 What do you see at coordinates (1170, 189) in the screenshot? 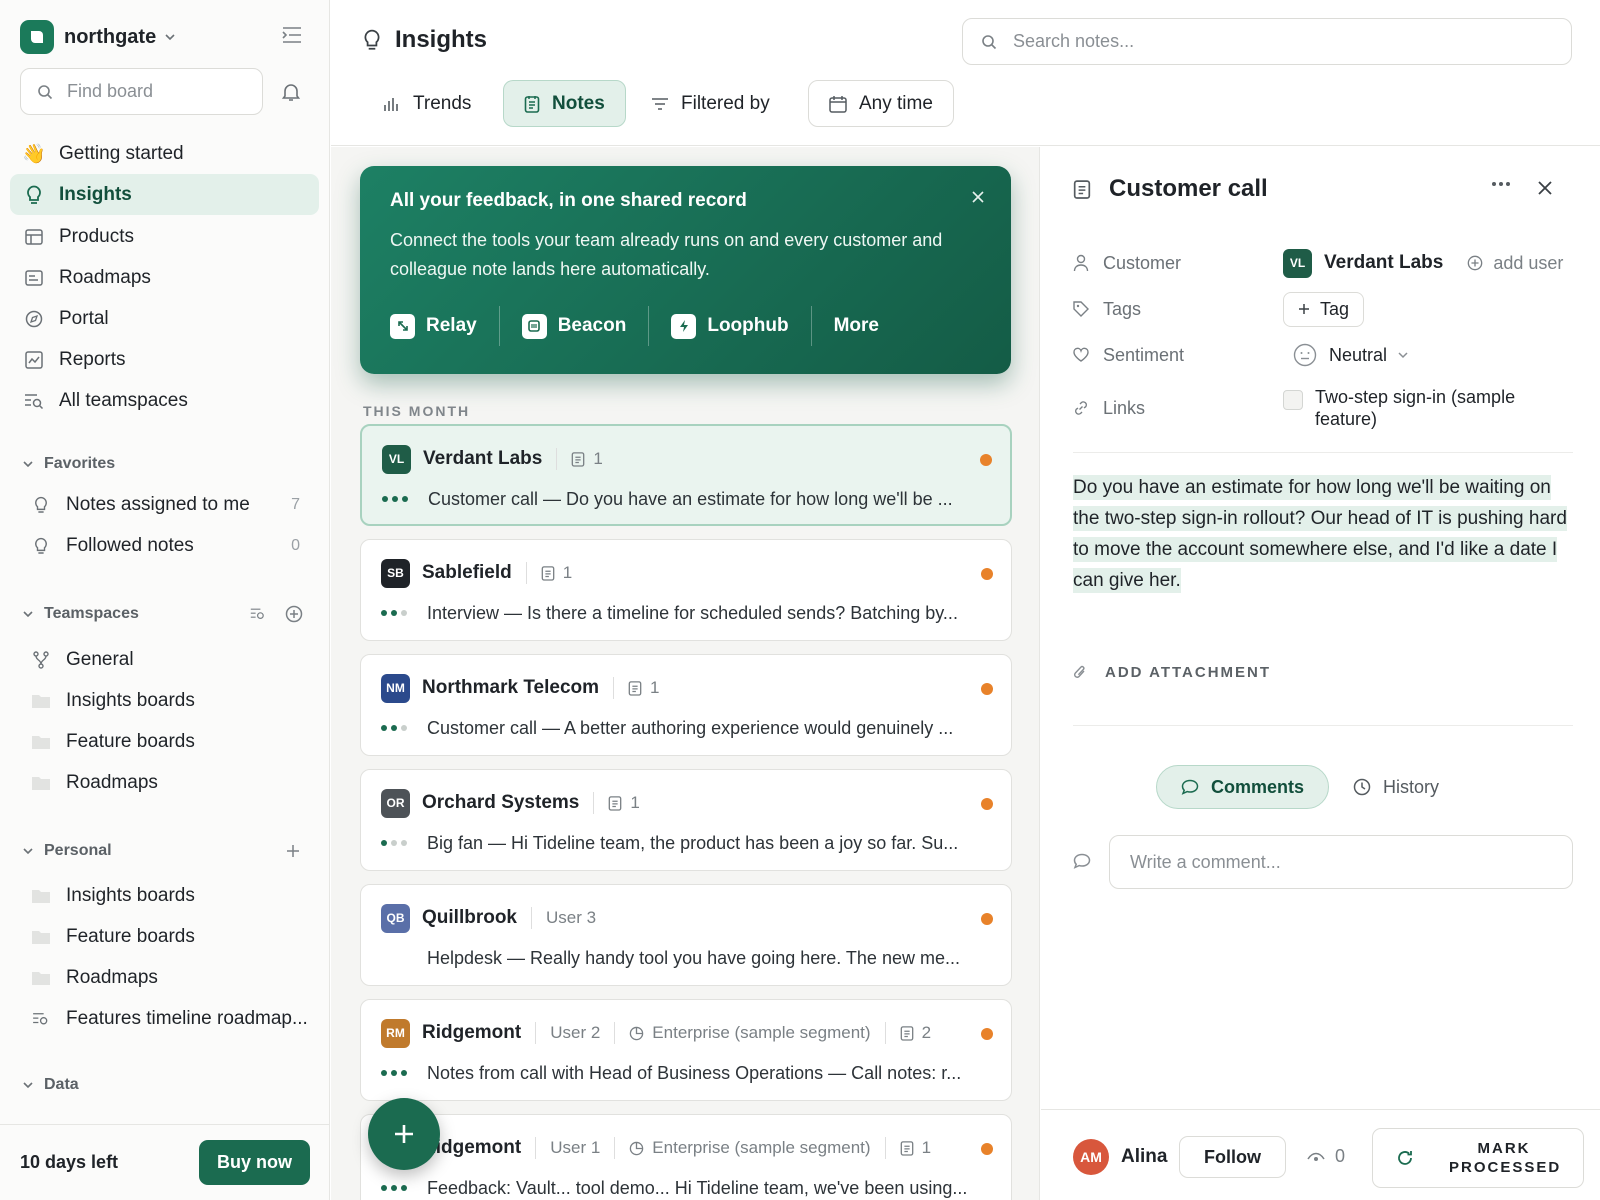
I see `note-detail-header: Customer call` at bounding box center [1170, 189].